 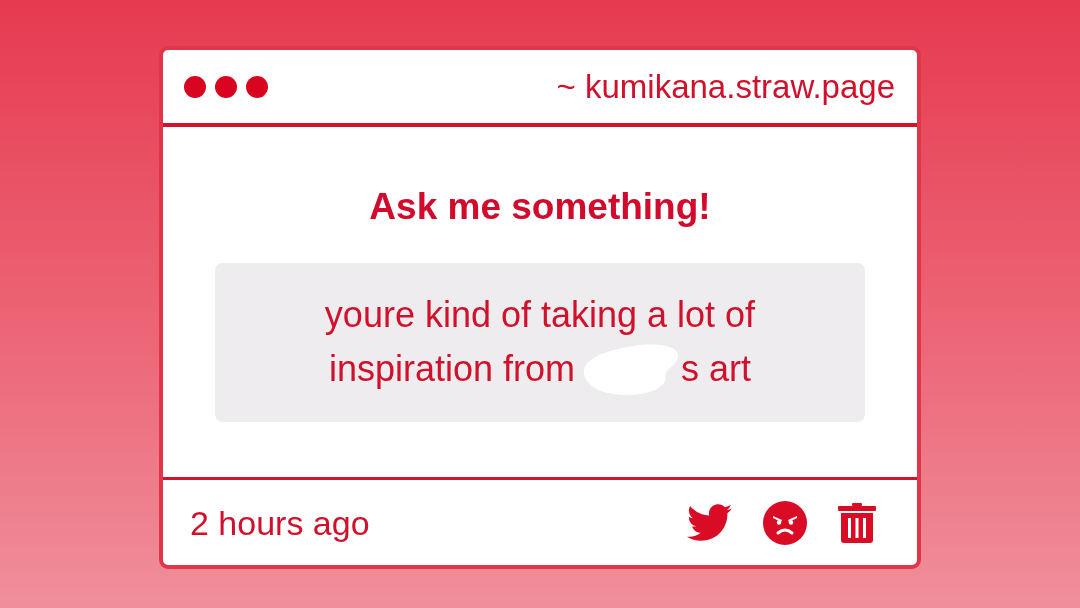 What do you see at coordinates (716, 369) in the screenshot?
I see `question-text: s art` at bounding box center [716, 369].